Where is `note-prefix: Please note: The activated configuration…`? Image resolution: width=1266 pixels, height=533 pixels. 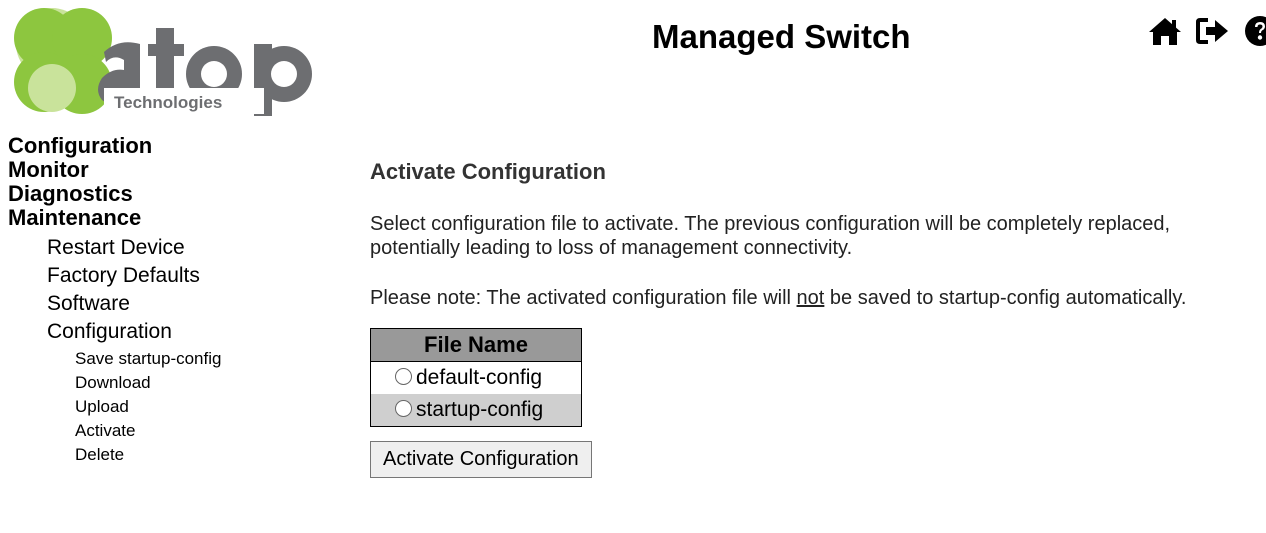
note-prefix: Please note: The activated configuration… is located at coordinates (583, 298).